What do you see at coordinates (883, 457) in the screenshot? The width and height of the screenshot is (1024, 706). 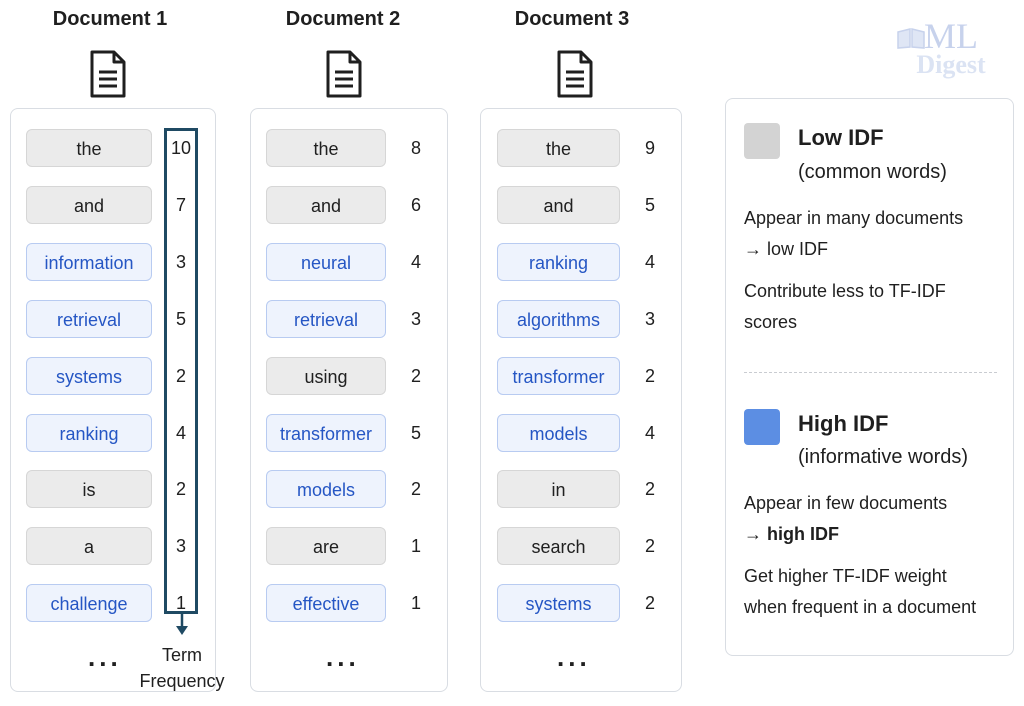 I see `high-idf-subtitle: (informative words)` at bounding box center [883, 457].